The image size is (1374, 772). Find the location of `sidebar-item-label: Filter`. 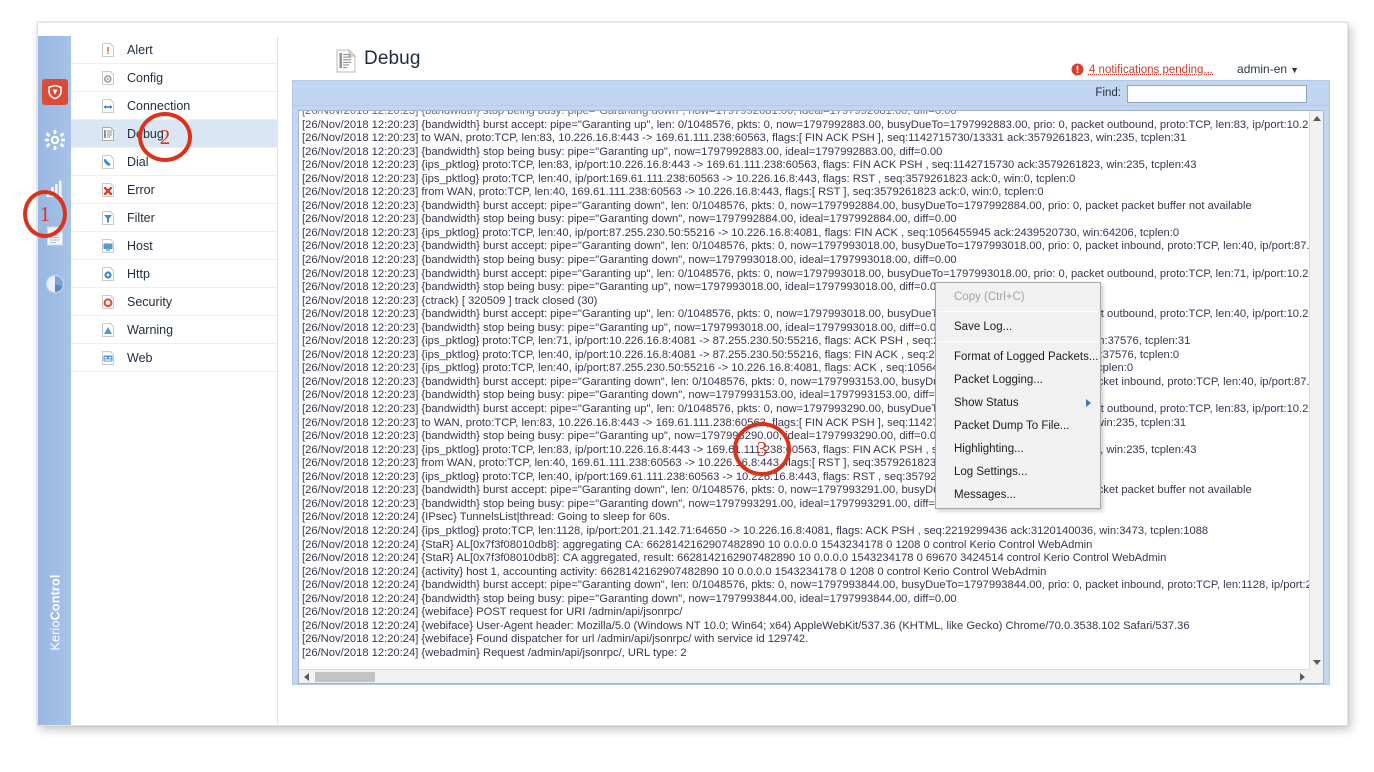

sidebar-item-label: Filter is located at coordinates (141, 217).